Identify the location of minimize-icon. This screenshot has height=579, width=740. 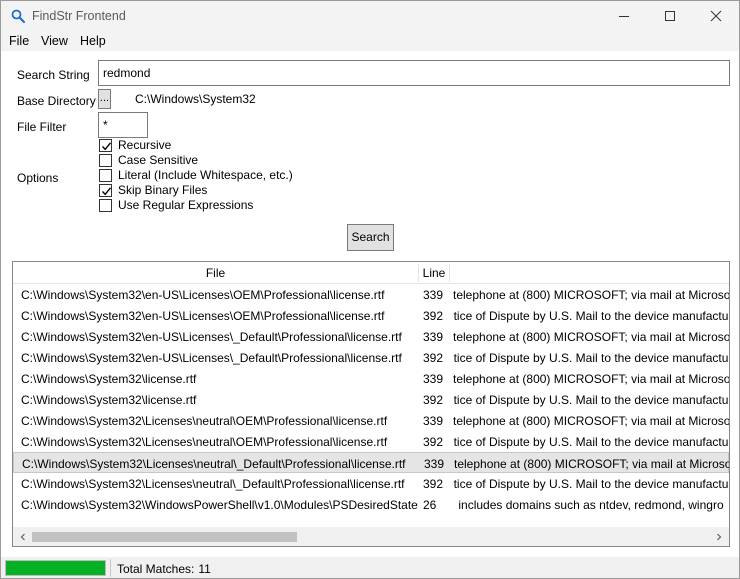
(624, 16).